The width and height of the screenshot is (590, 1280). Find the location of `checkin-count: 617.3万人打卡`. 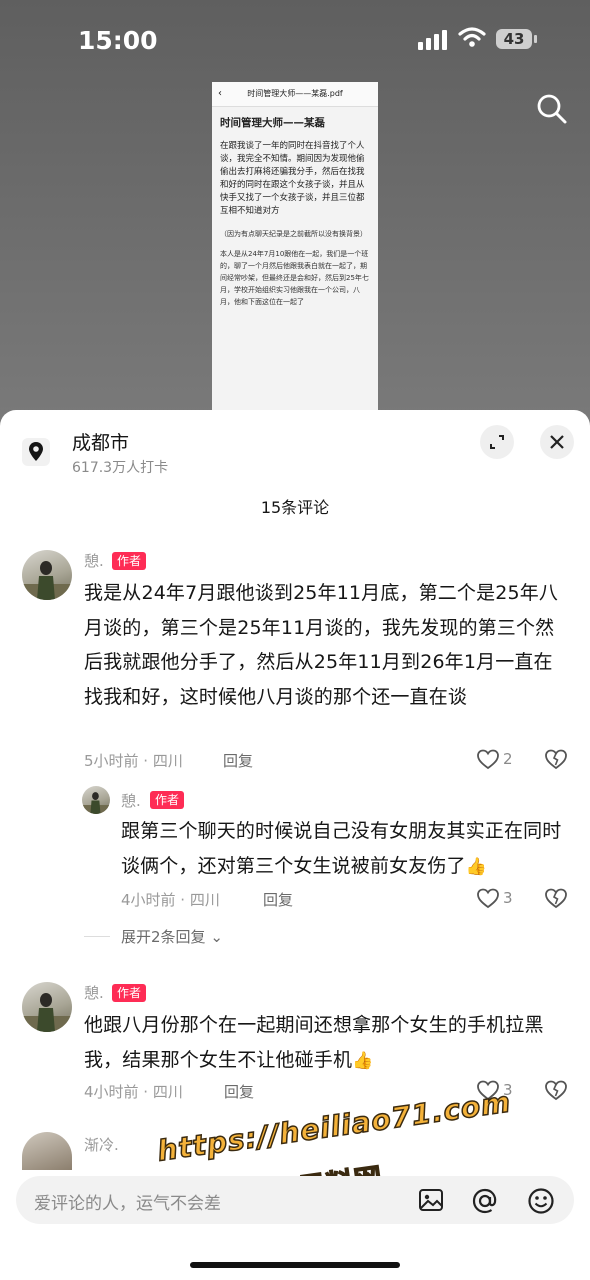

checkin-count: 617.3万人打卡 is located at coordinates (120, 468).